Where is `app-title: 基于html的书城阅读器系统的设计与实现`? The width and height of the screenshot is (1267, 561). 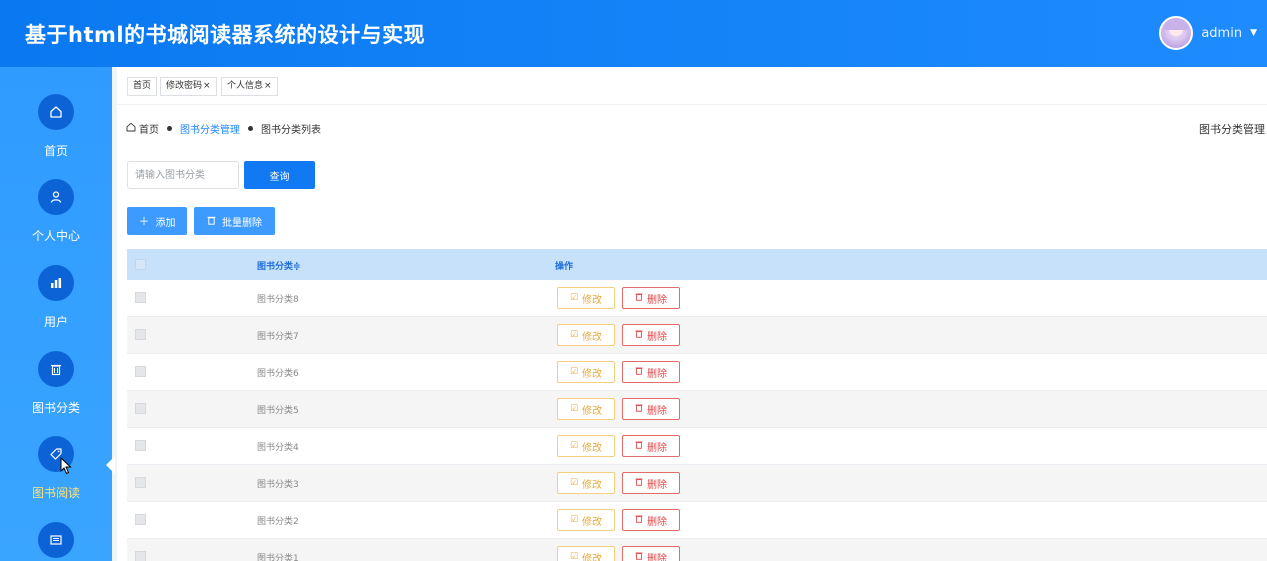 app-title: 基于html的书城阅读器系统的设计与实现 is located at coordinates (225, 34).